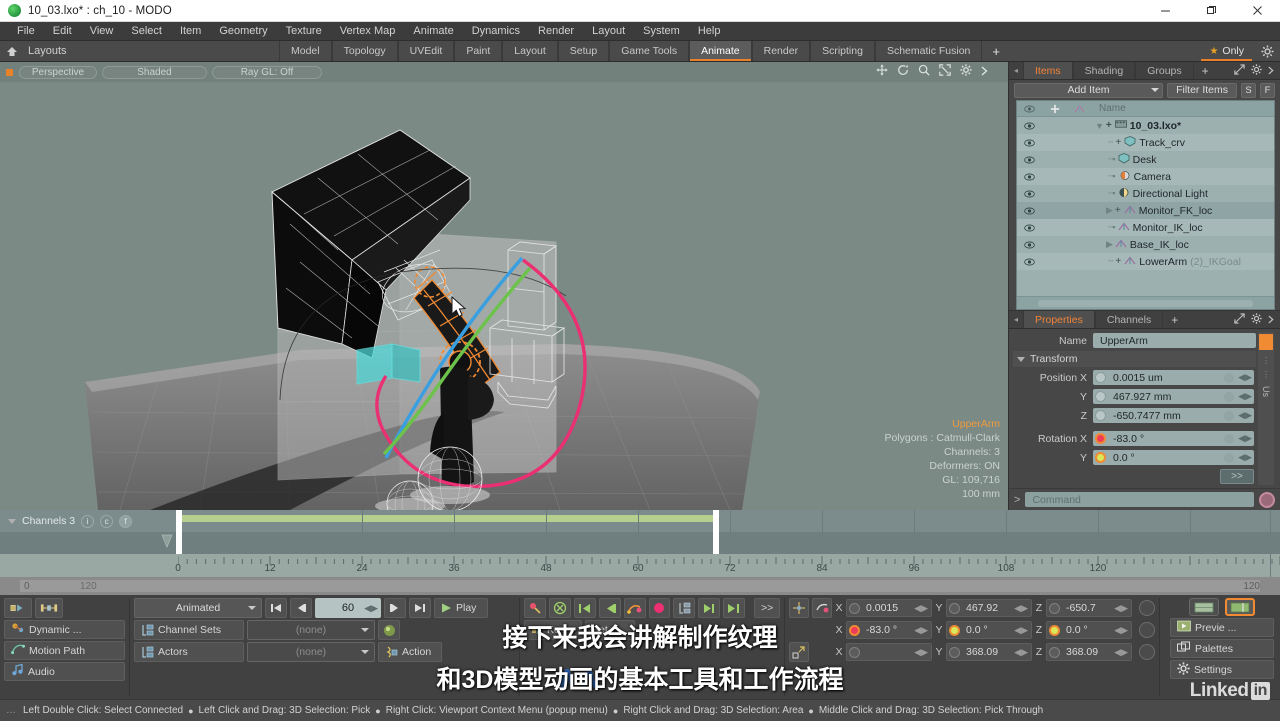 This screenshot has width=1280, height=721. Describe the element at coordinates (1237, 476) in the screenshot. I see `show-more-properties-button: >>` at that location.